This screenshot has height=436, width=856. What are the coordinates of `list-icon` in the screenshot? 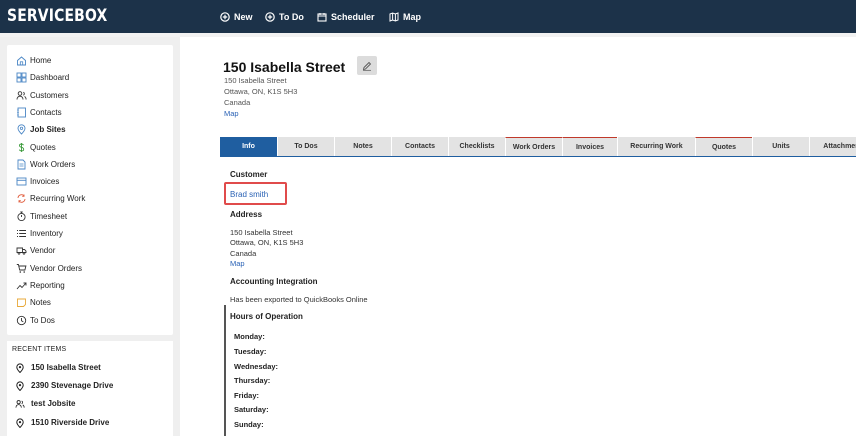 It's located at (21, 233).